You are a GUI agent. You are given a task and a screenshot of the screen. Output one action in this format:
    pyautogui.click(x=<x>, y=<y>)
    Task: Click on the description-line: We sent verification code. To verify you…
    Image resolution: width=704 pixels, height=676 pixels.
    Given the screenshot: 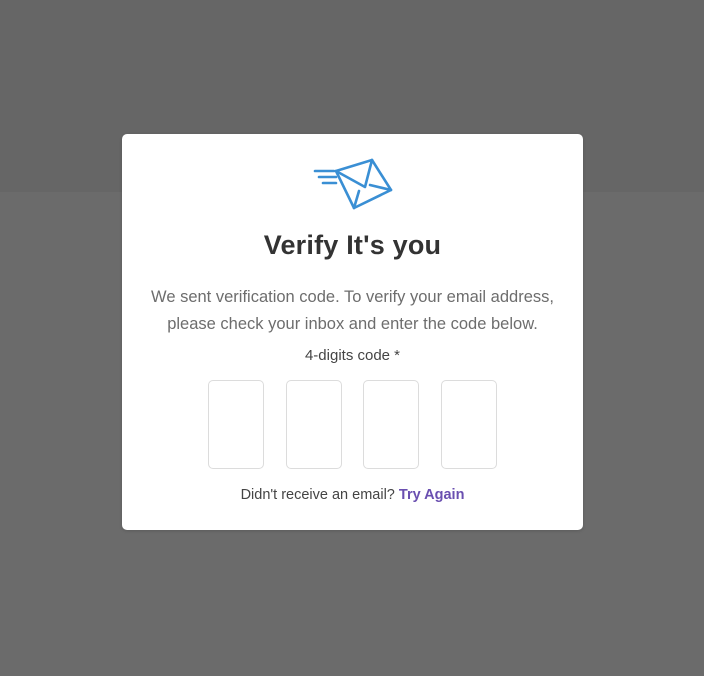 What is the action you would take?
    pyautogui.click(x=352, y=297)
    